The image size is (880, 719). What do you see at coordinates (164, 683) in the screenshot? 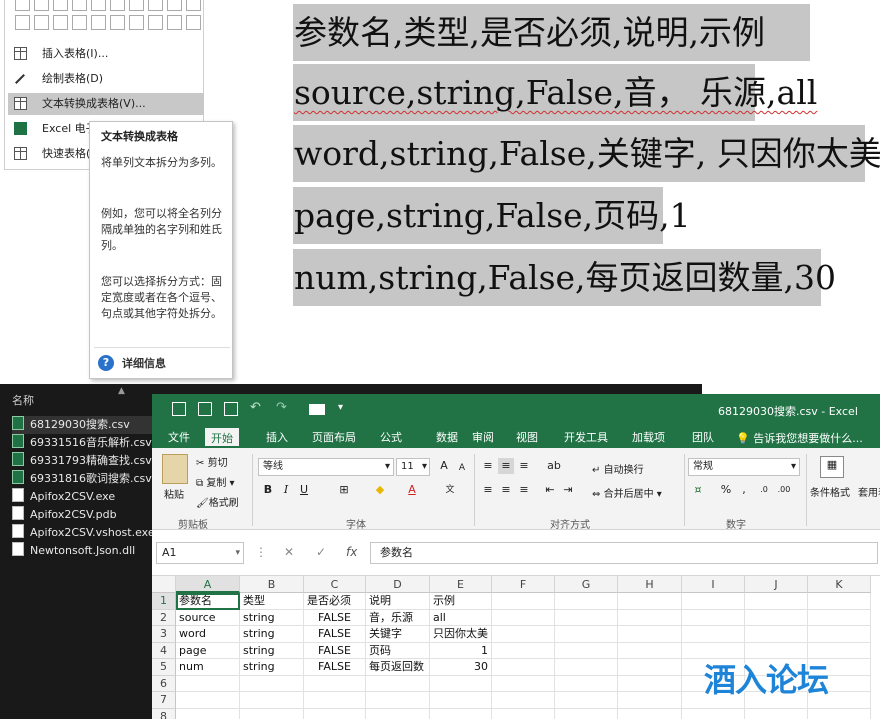
I see `row-header: 6` at bounding box center [164, 683].